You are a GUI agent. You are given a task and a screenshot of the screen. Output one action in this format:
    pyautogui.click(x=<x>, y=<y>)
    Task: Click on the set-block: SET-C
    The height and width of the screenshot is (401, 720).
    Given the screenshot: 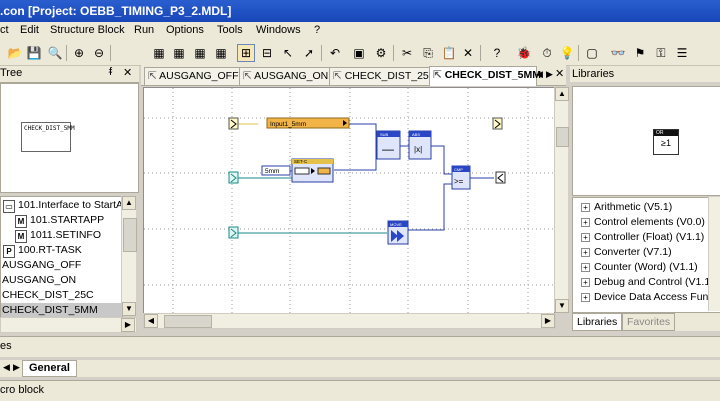 What is the action you would take?
    pyautogui.click(x=312, y=170)
    